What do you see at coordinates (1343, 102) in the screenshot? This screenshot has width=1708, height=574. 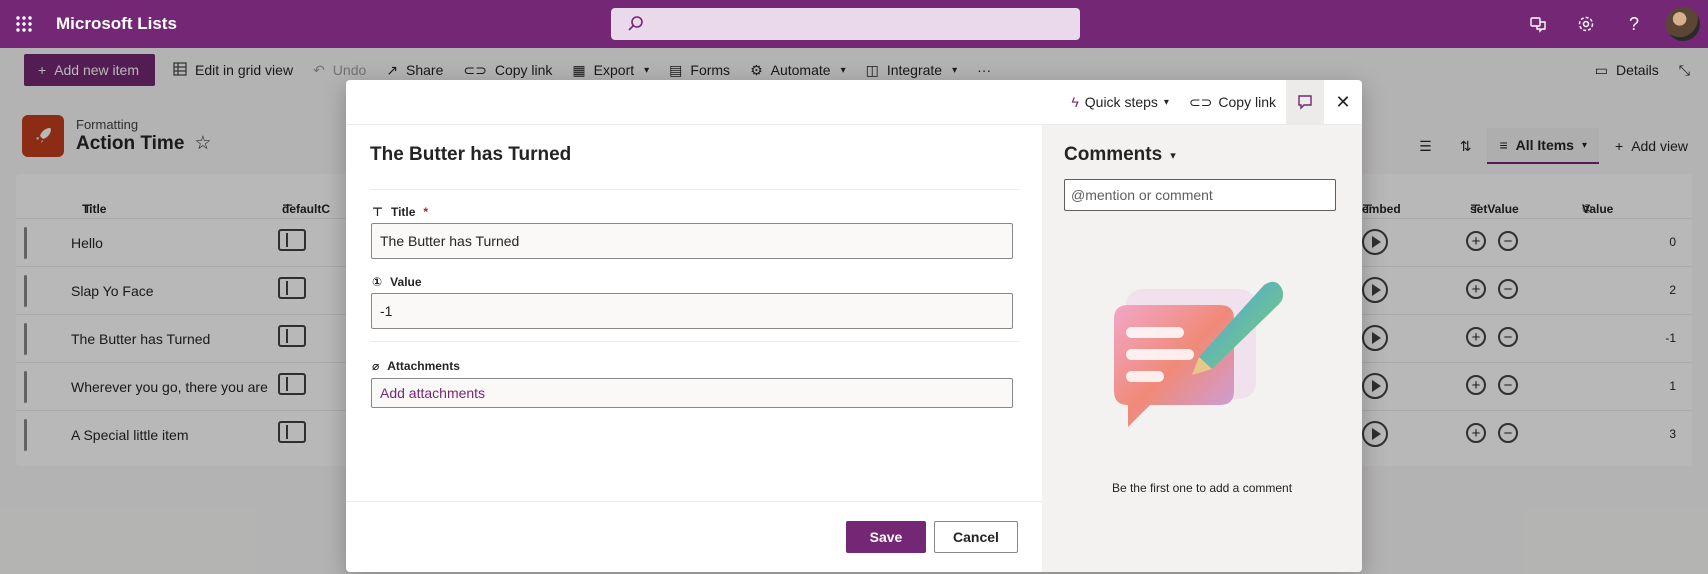 I see `close-icon: ✕` at bounding box center [1343, 102].